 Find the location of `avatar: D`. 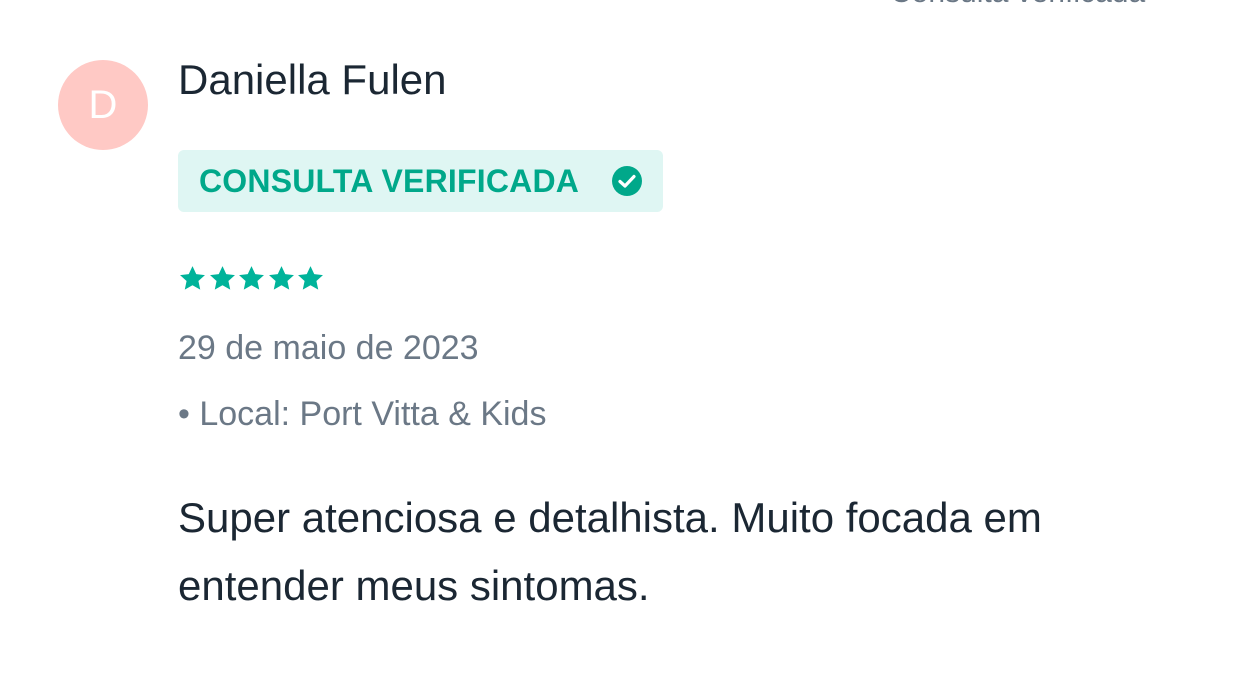

avatar: D is located at coordinates (103, 105).